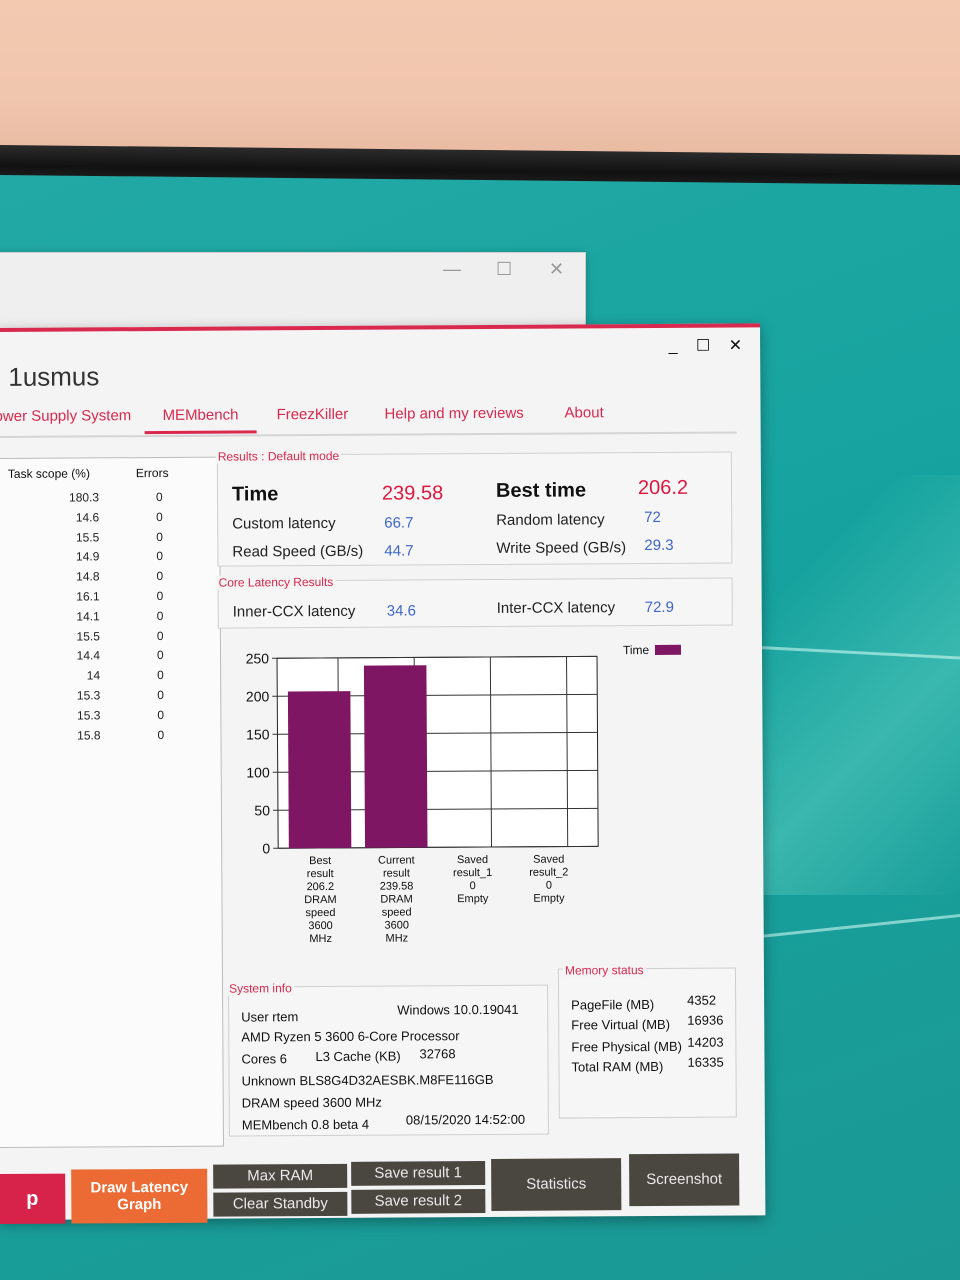 This screenshot has height=1280, width=960. What do you see at coordinates (311, 1102) in the screenshot?
I see `dram-speed: DRAM speed 3600 MHz` at bounding box center [311, 1102].